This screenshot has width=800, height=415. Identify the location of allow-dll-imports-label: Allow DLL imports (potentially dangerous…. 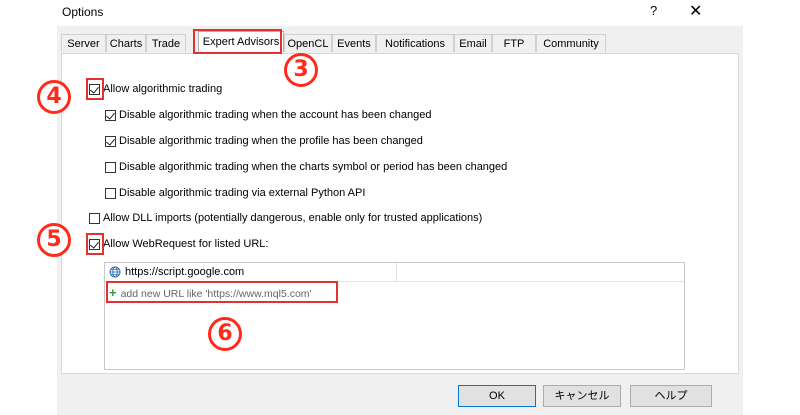
(293, 218).